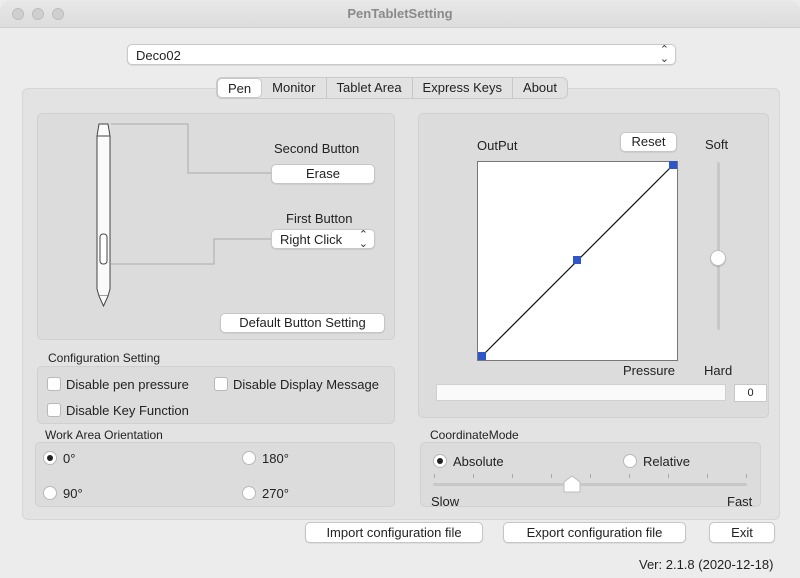 Image resolution: width=800 pixels, height=578 pixels. I want to click on relative-mode-label: Relative, so click(666, 461).